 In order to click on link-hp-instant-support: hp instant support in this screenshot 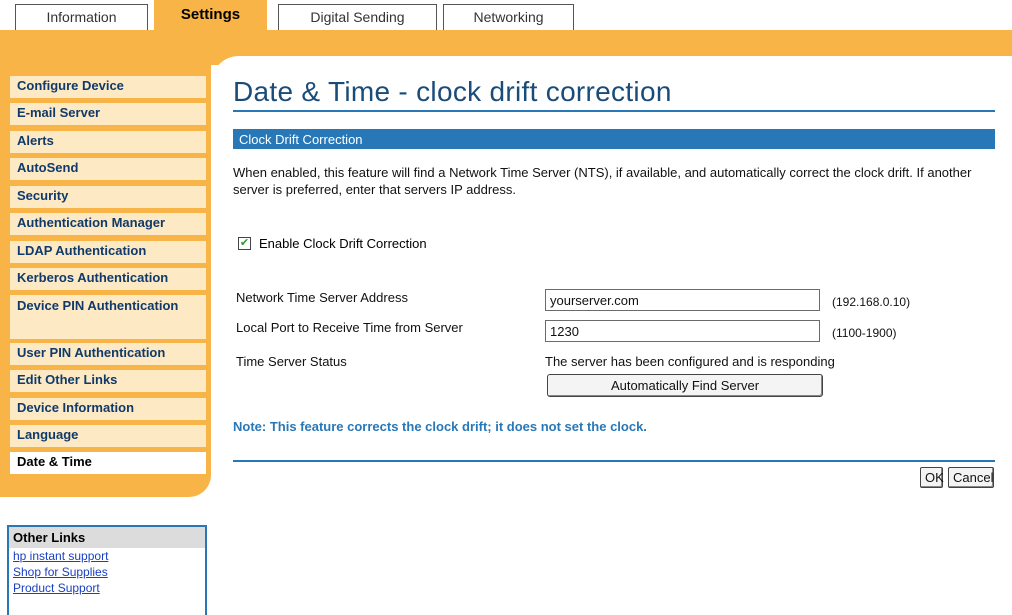, I will do `click(107, 556)`.